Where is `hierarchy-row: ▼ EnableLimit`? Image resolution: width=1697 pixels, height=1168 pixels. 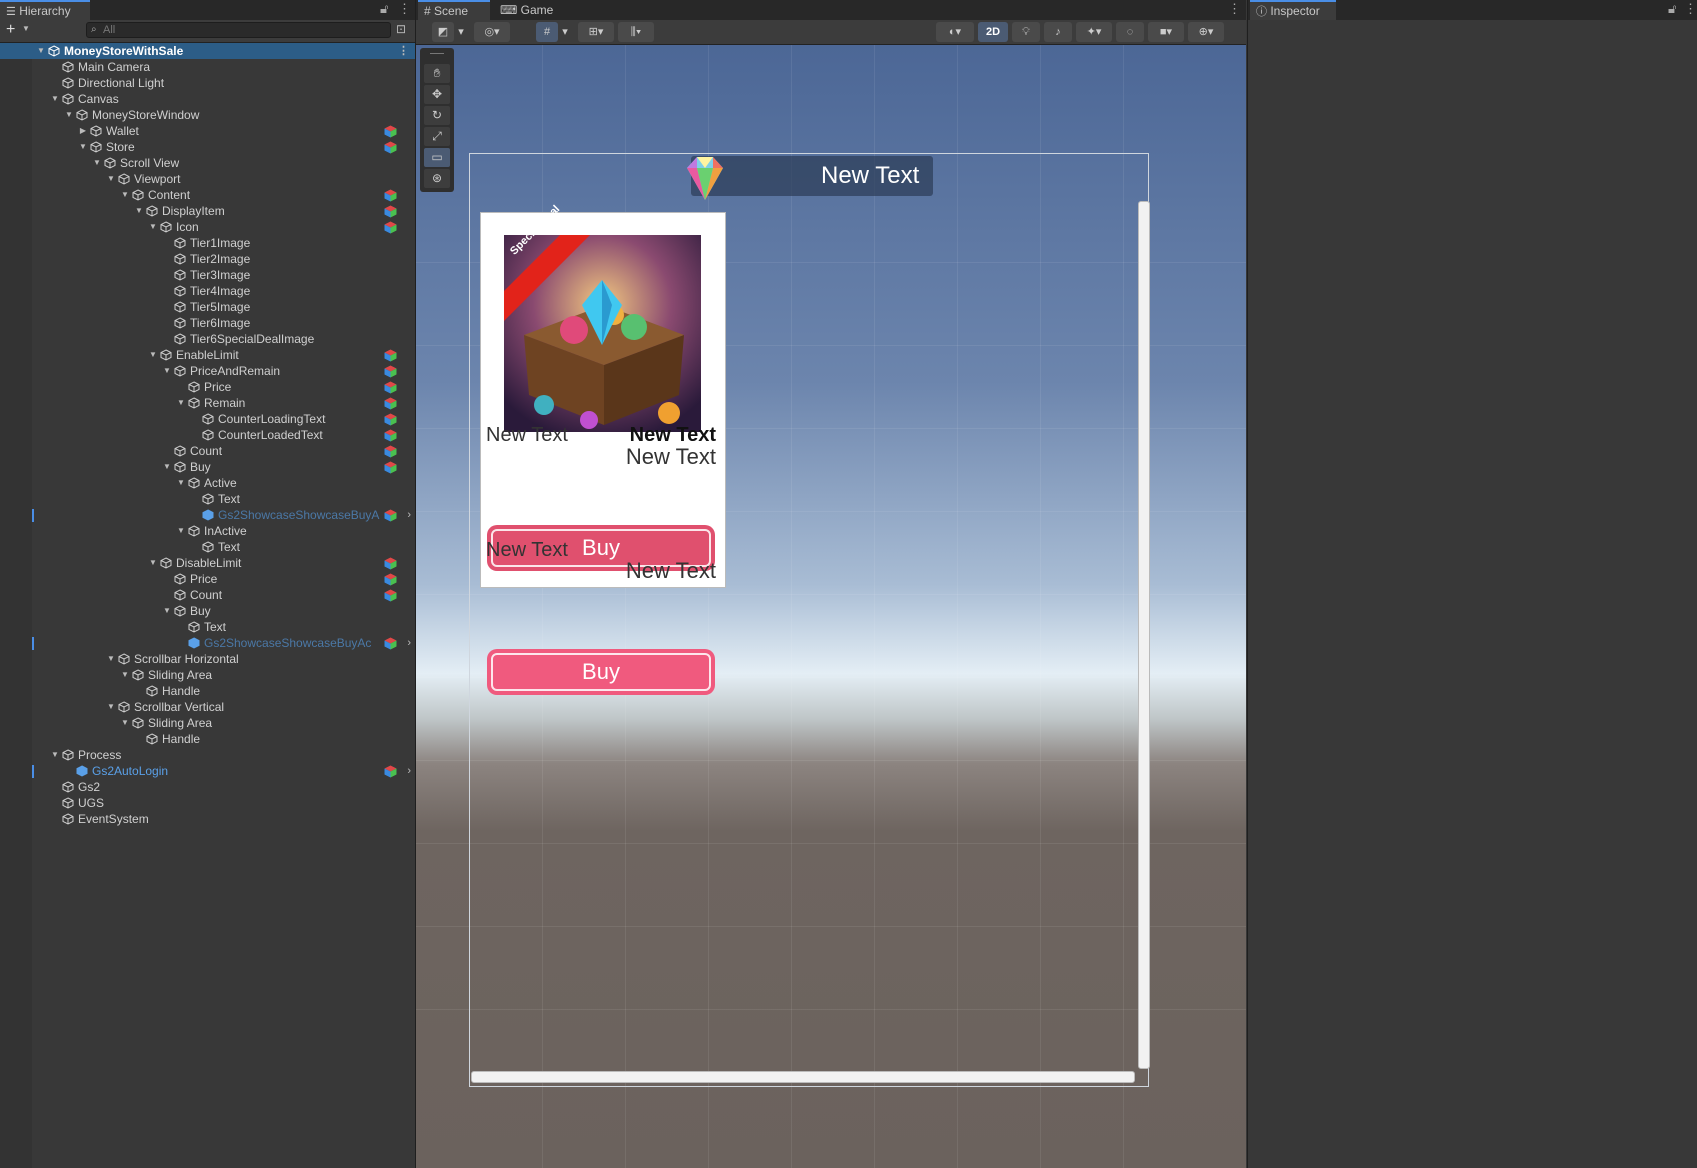
hierarchy-row: ▼ EnableLimit is located at coordinates (207, 355).